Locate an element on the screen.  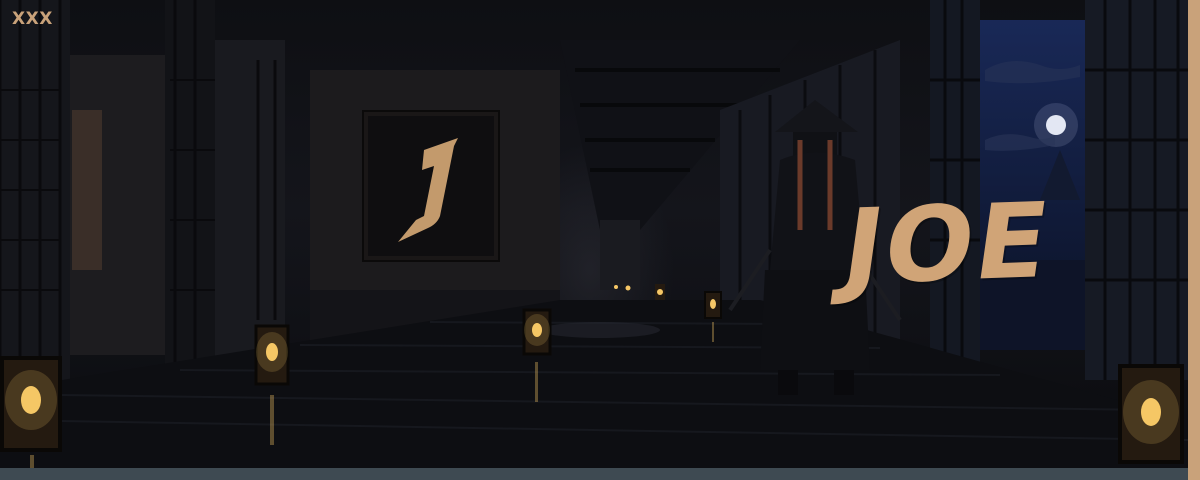
right-accent-stripe is located at coordinates (1194, 240).